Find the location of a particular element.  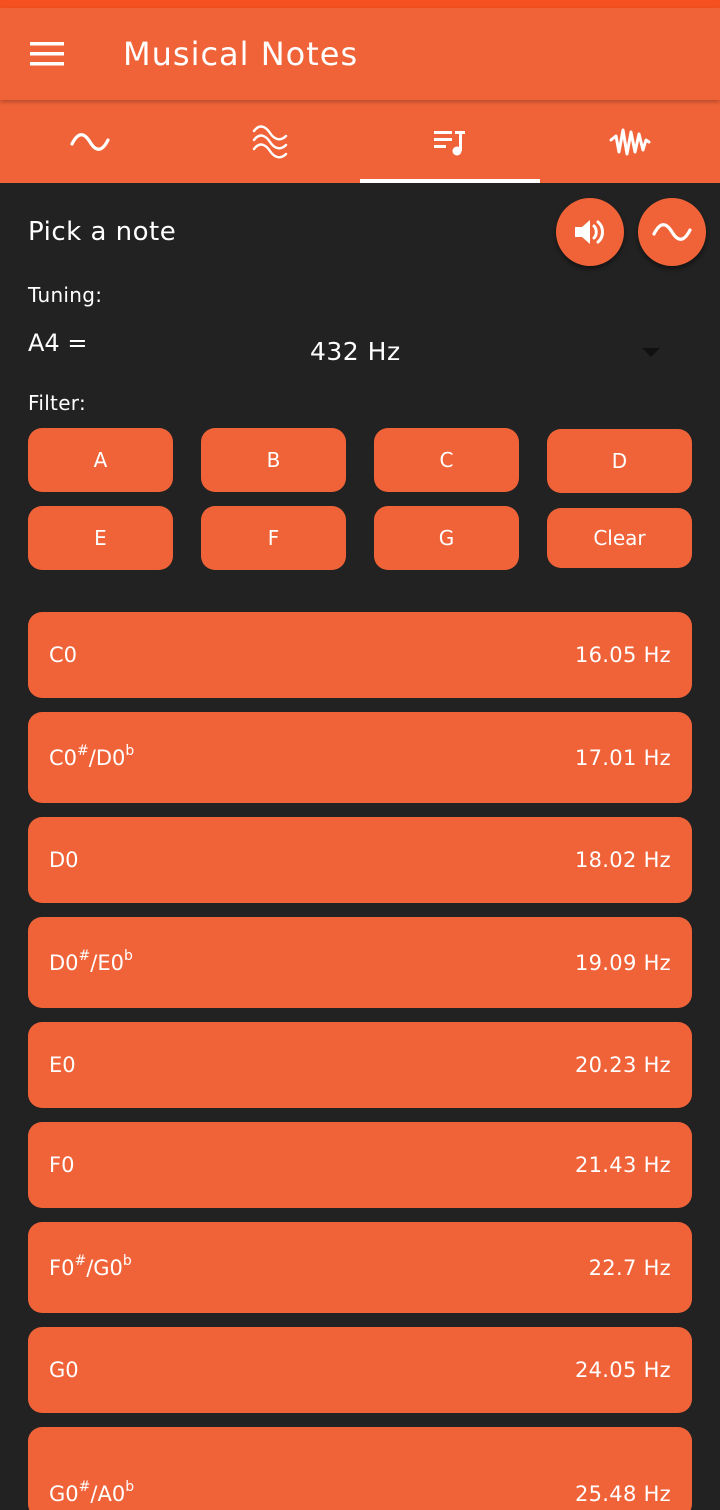

note-list-icon is located at coordinates (449, 142).